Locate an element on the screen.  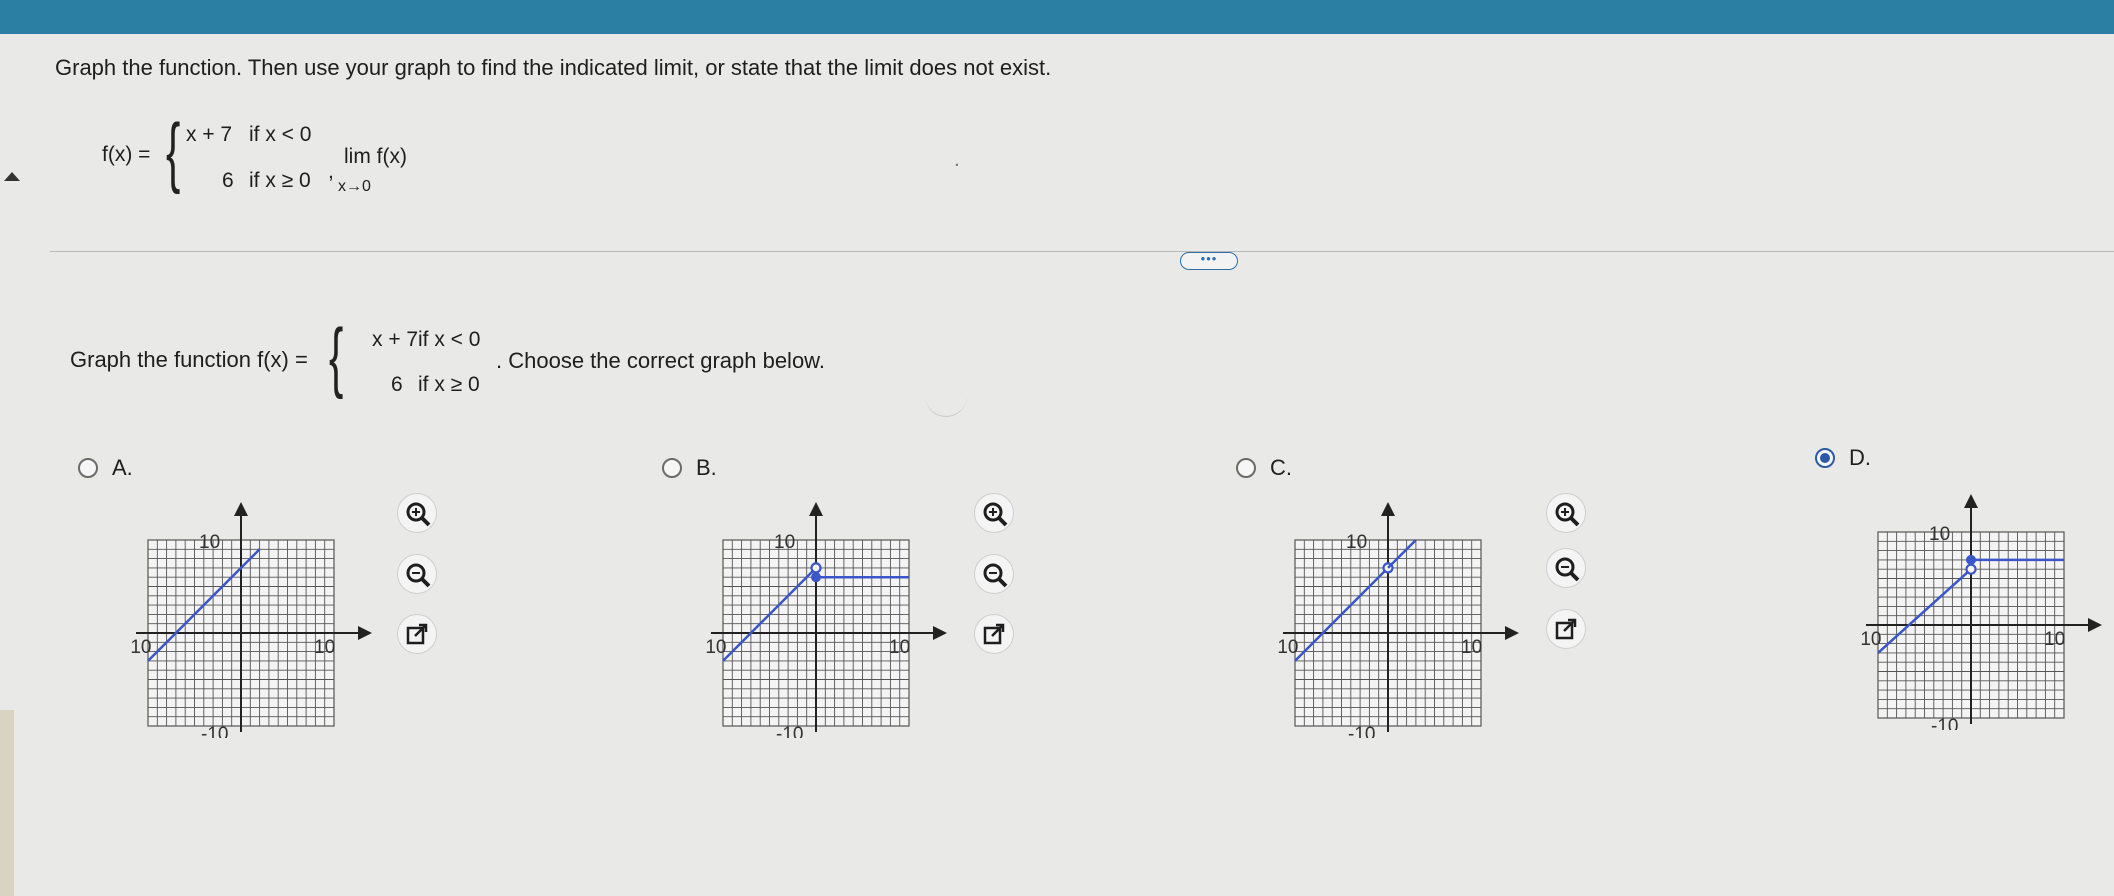
option-a-label: A. is located at coordinates (122, 468).